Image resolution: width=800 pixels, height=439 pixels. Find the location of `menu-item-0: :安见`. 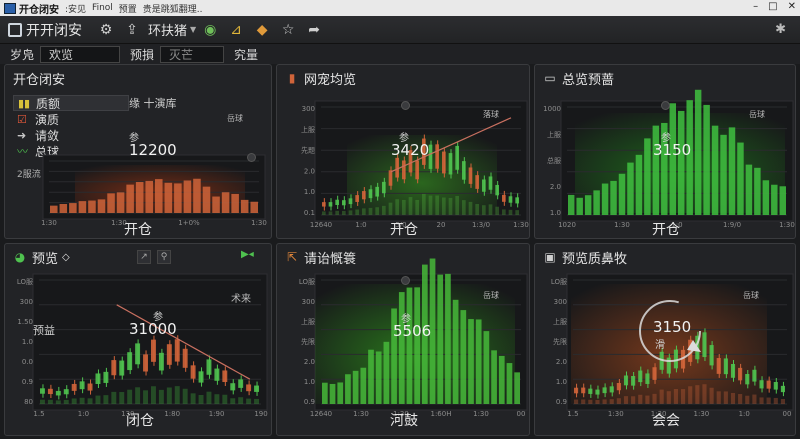

menu-item-0: :安见 is located at coordinates (75, 8).